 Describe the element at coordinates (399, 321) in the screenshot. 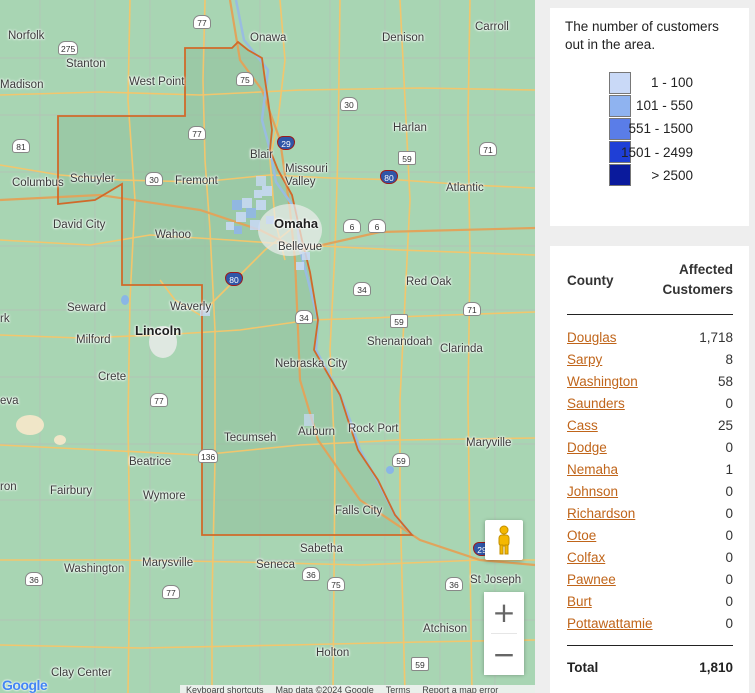

I see `highway-shield: 59` at that location.